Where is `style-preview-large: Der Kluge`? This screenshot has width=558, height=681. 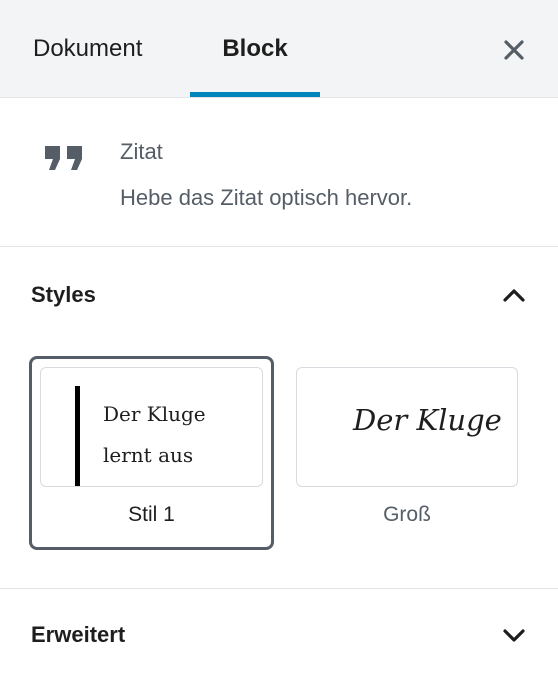 style-preview-large: Der Kluge is located at coordinates (407, 427).